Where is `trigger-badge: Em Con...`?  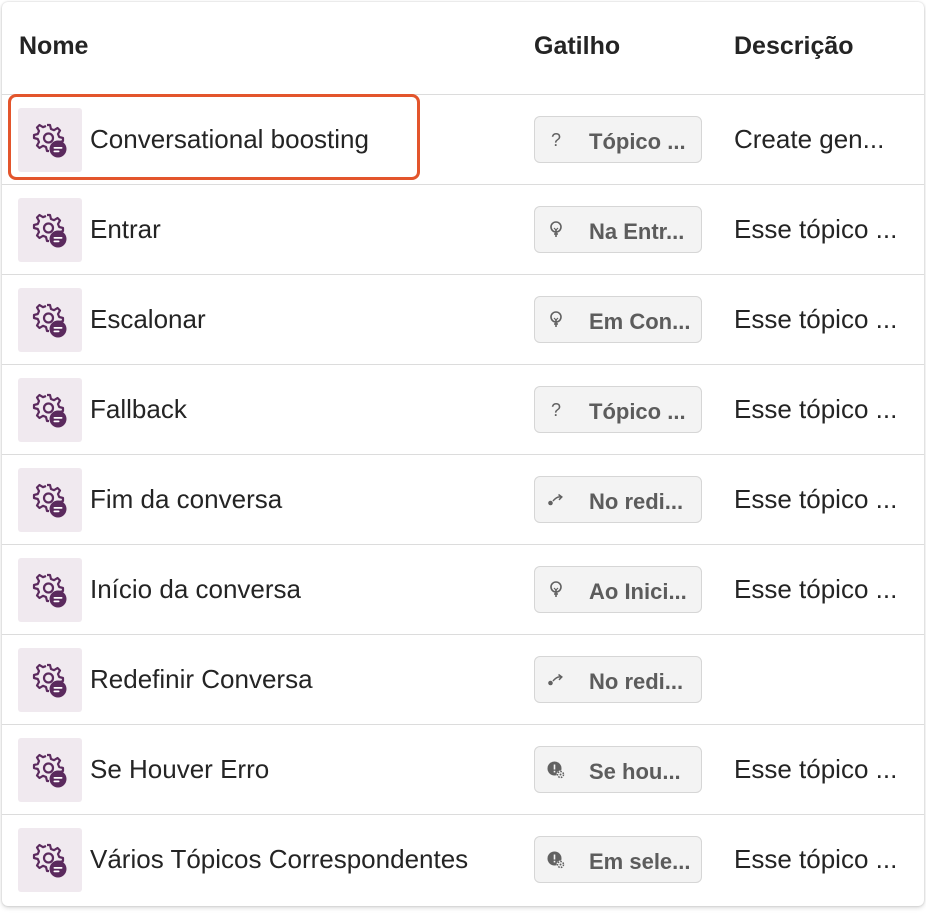 trigger-badge: Em Con... is located at coordinates (618, 319).